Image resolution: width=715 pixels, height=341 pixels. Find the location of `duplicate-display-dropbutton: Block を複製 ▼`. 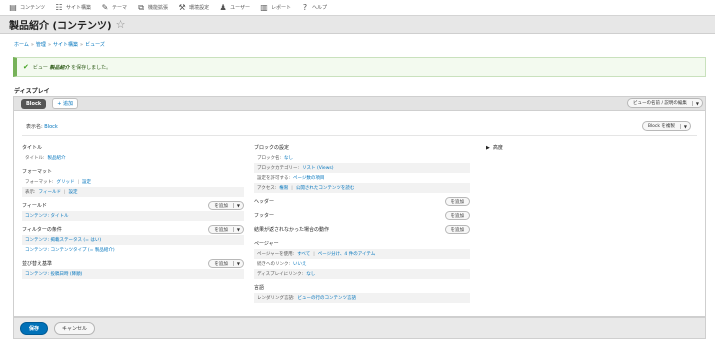

duplicate-display-dropbutton: Block を複製 ▼ is located at coordinates (666, 126).